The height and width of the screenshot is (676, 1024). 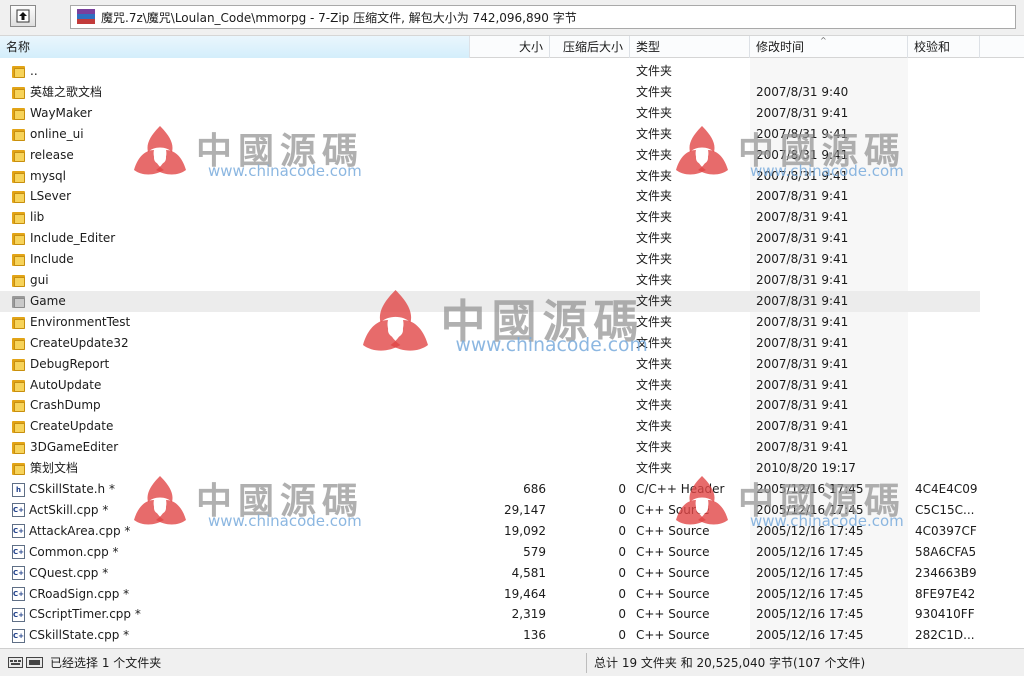 What do you see at coordinates (946, 530) in the screenshot?
I see `crc-cell: 4C0397CF` at bounding box center [946, 530].